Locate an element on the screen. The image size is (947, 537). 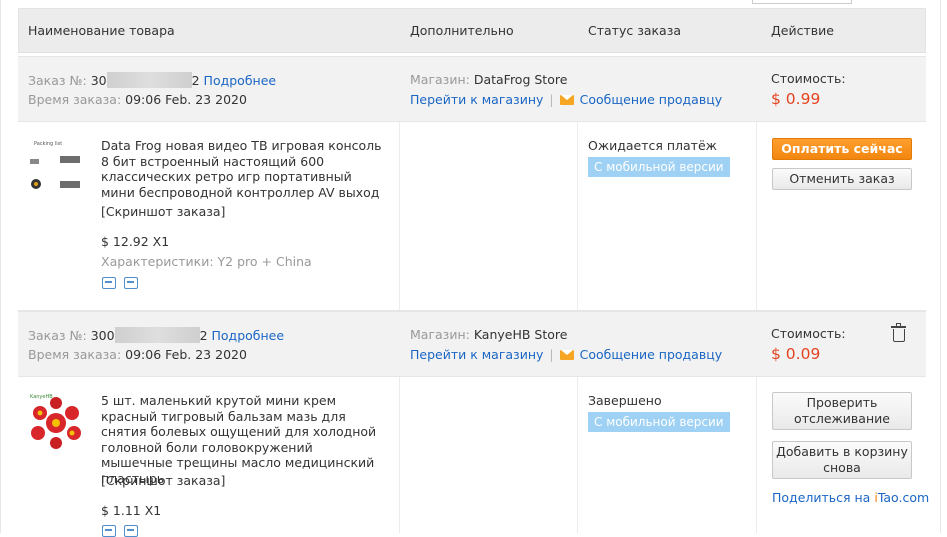
add-to-cart-again-button: Добавить в корзину снова is located at coordinates (842, 460).